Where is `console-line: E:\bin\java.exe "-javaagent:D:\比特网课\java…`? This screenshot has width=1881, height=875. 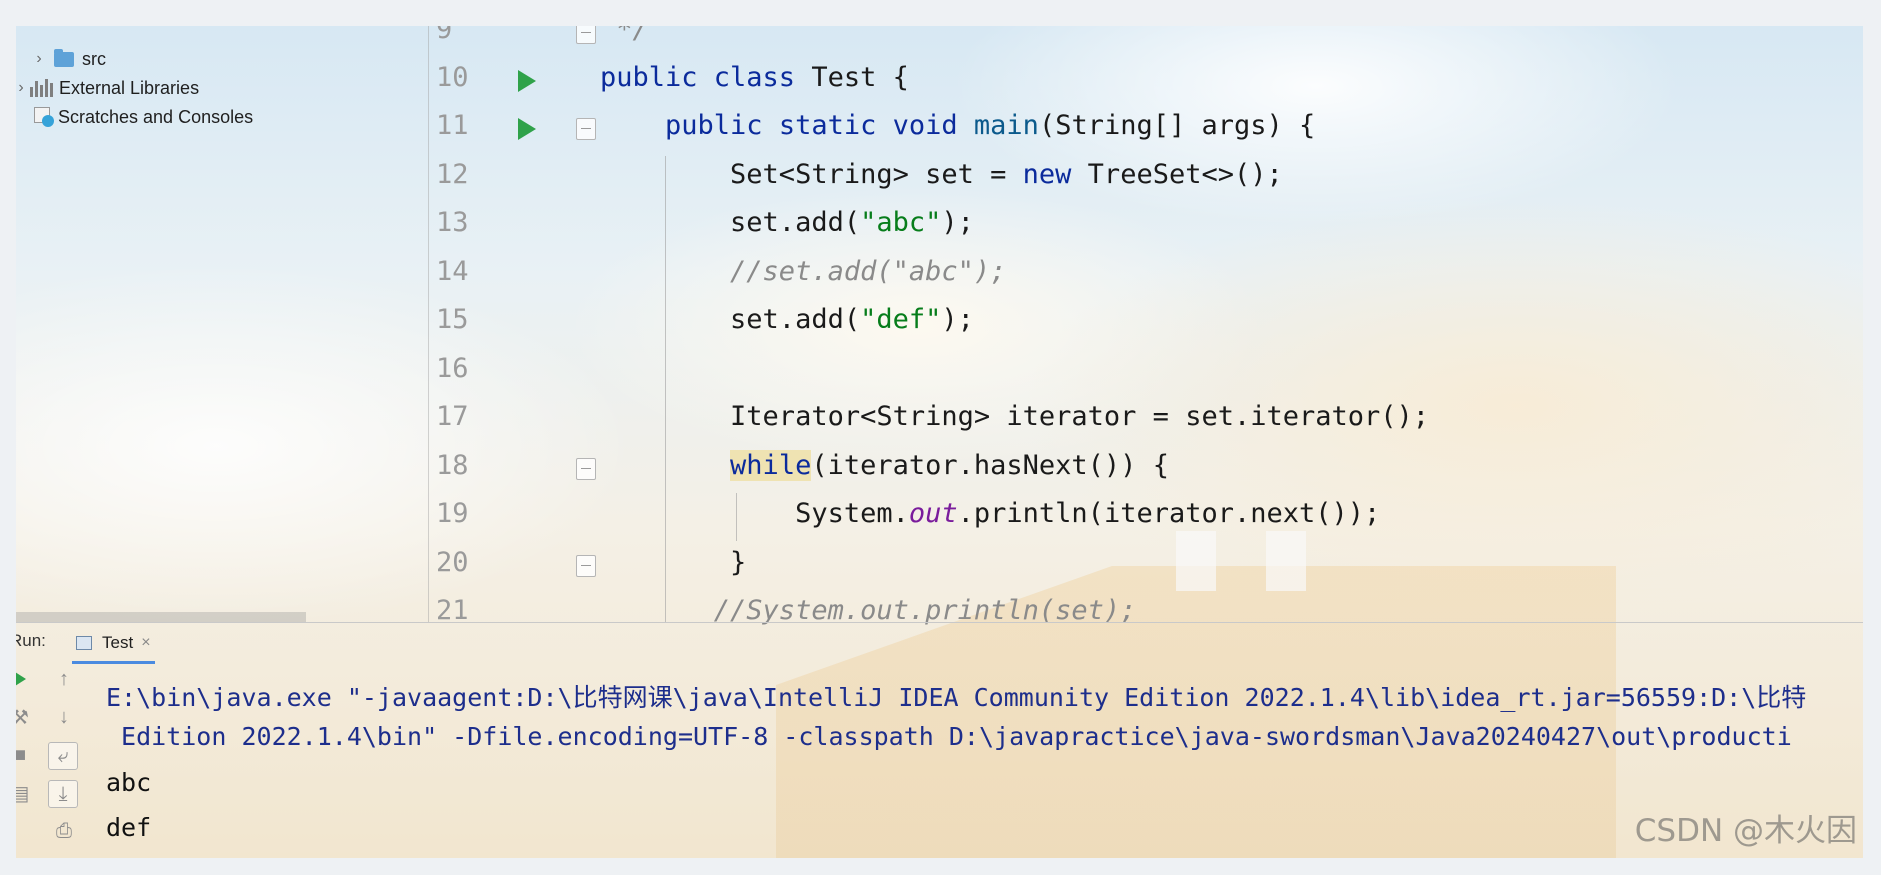
console-line: E:\bin\java.exe "-javaagent:D:\比特网课\java… is located at coordinates (956, 697).